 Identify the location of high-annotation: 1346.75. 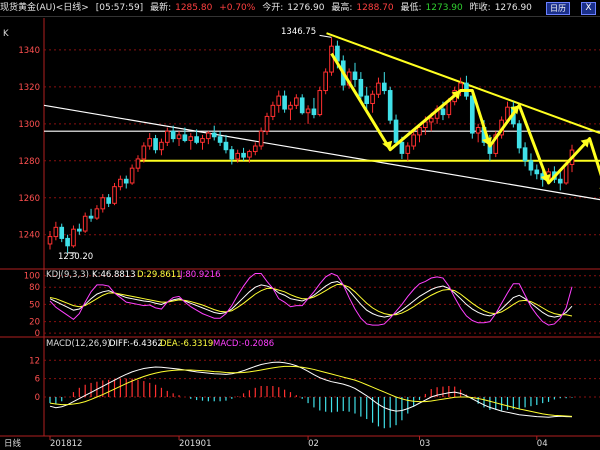
(298, 32).